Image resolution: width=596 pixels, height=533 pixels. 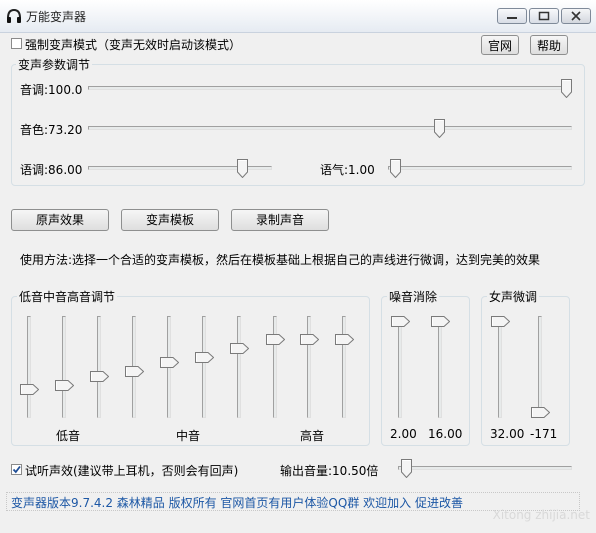 What do you see at coordinates (413, 296) in the screenshot?
I see `noise-group-title: 噪音消除` at bounding box center [413, 296].